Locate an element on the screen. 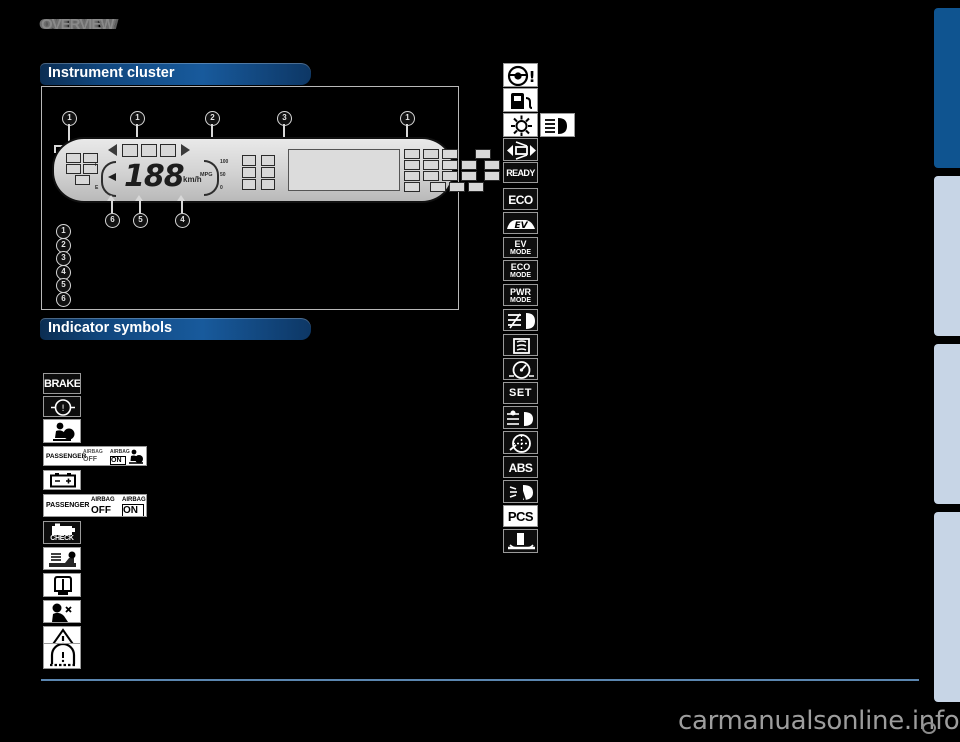 This screenshot has height=742, width=960. seat-glyph is located at coordinates (63, 585).